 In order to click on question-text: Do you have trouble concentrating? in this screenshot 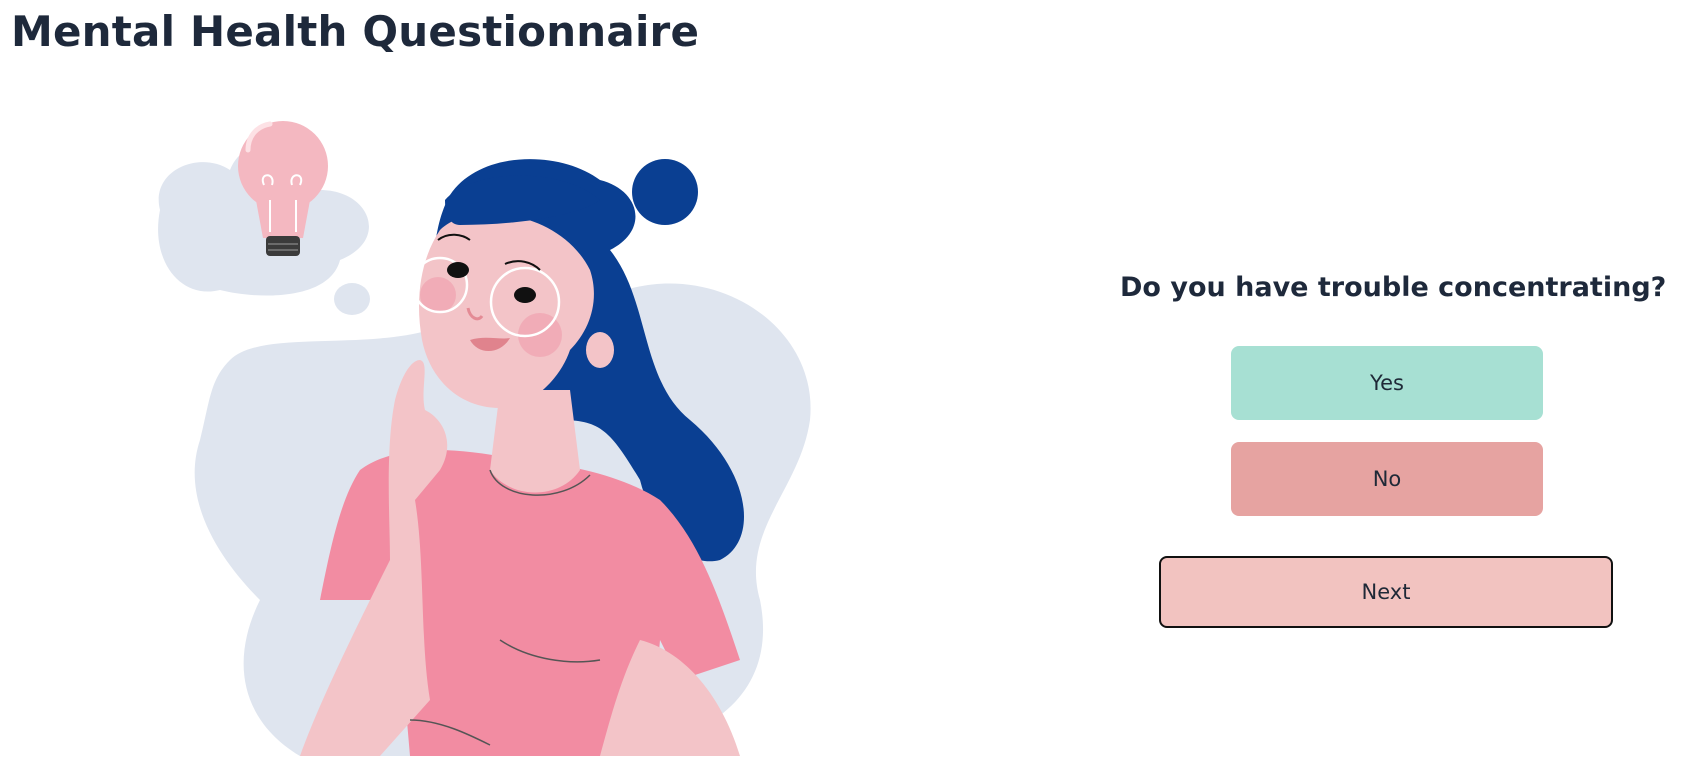, I will do `click(1393, 287)`.